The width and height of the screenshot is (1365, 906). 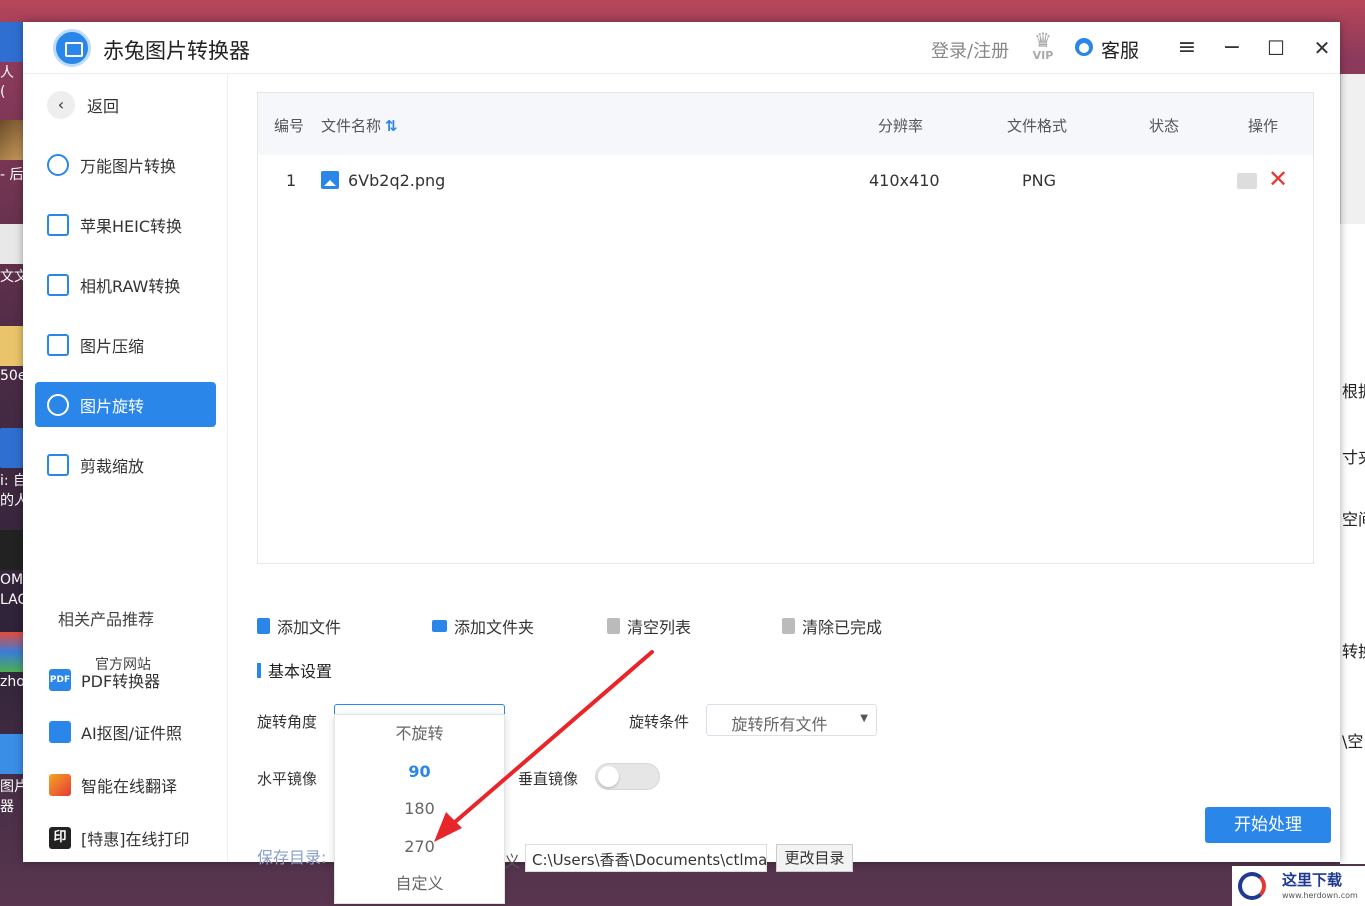 I want to click on change-directory-button: 更改目录, so click(x=814, y=858).